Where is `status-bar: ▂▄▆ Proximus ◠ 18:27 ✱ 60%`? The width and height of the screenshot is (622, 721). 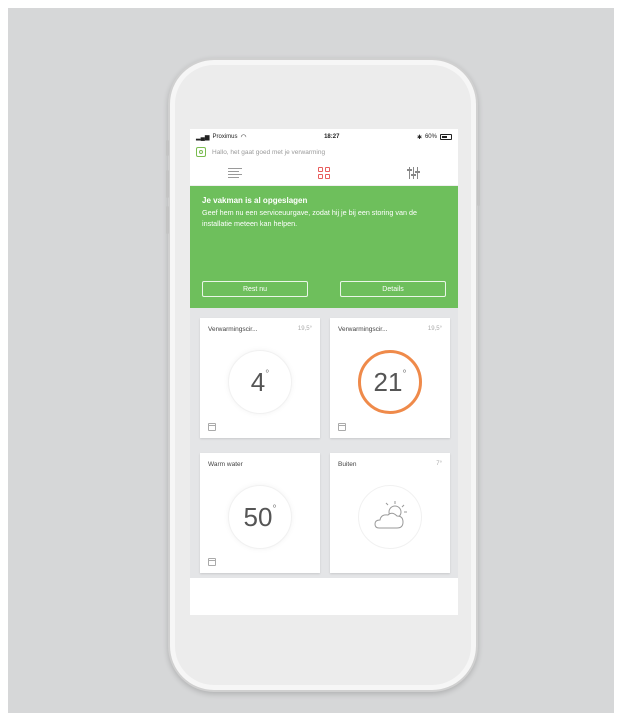
status-bar: ▂▄▆ Proximus ◠ 18:27 ✱ 60% is located at coordinates (324, 137).